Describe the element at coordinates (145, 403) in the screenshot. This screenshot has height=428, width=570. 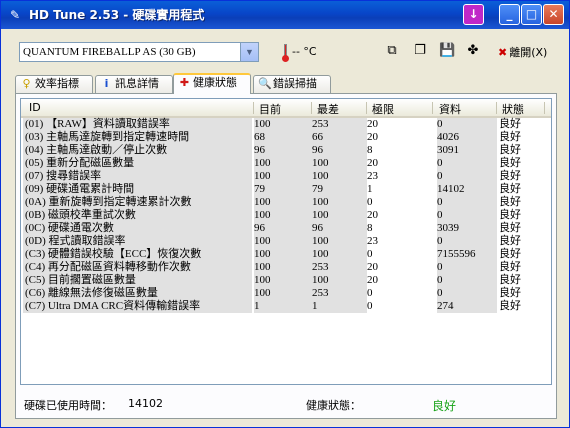
I see `power-on-value: 14102` at that location.